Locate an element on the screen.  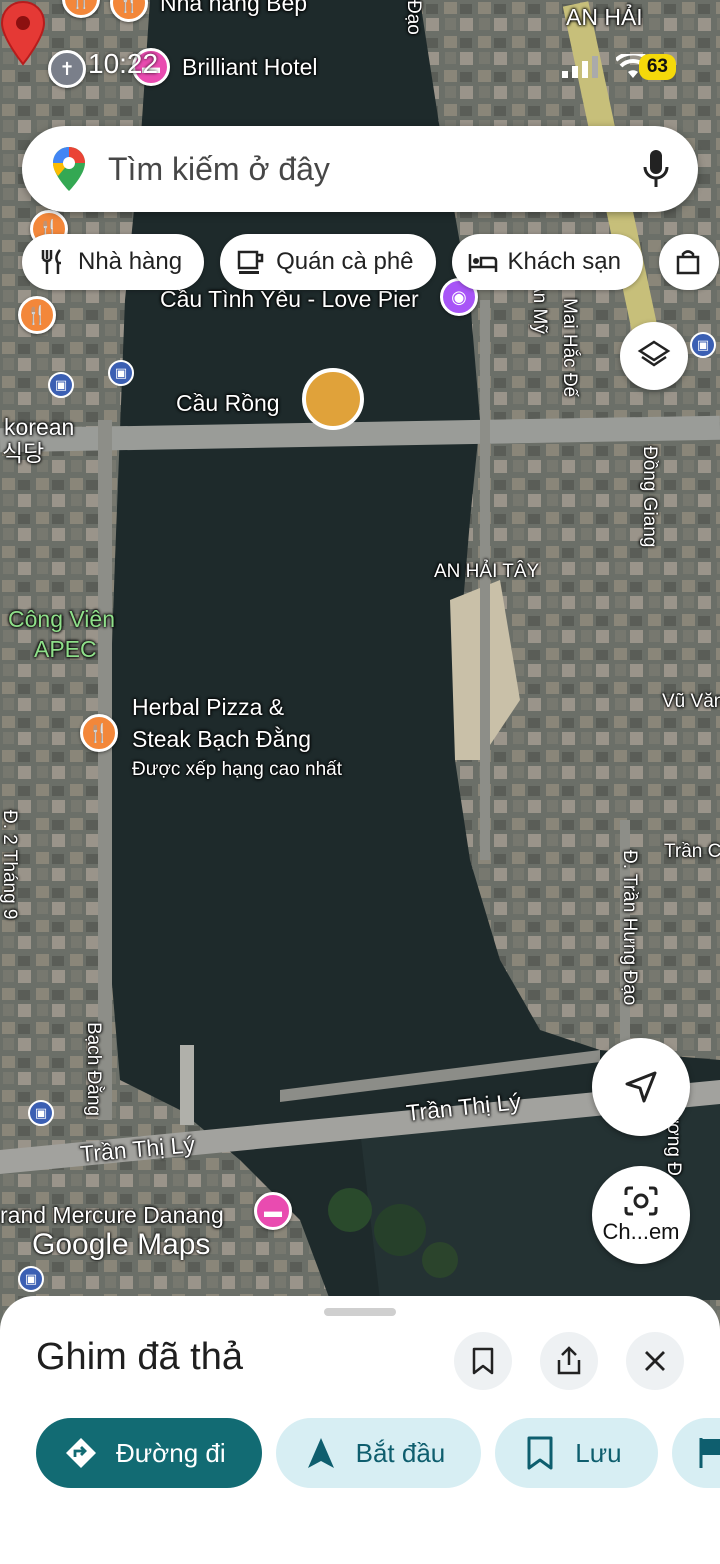
my-location-button is located at coordinates (641, 1087).